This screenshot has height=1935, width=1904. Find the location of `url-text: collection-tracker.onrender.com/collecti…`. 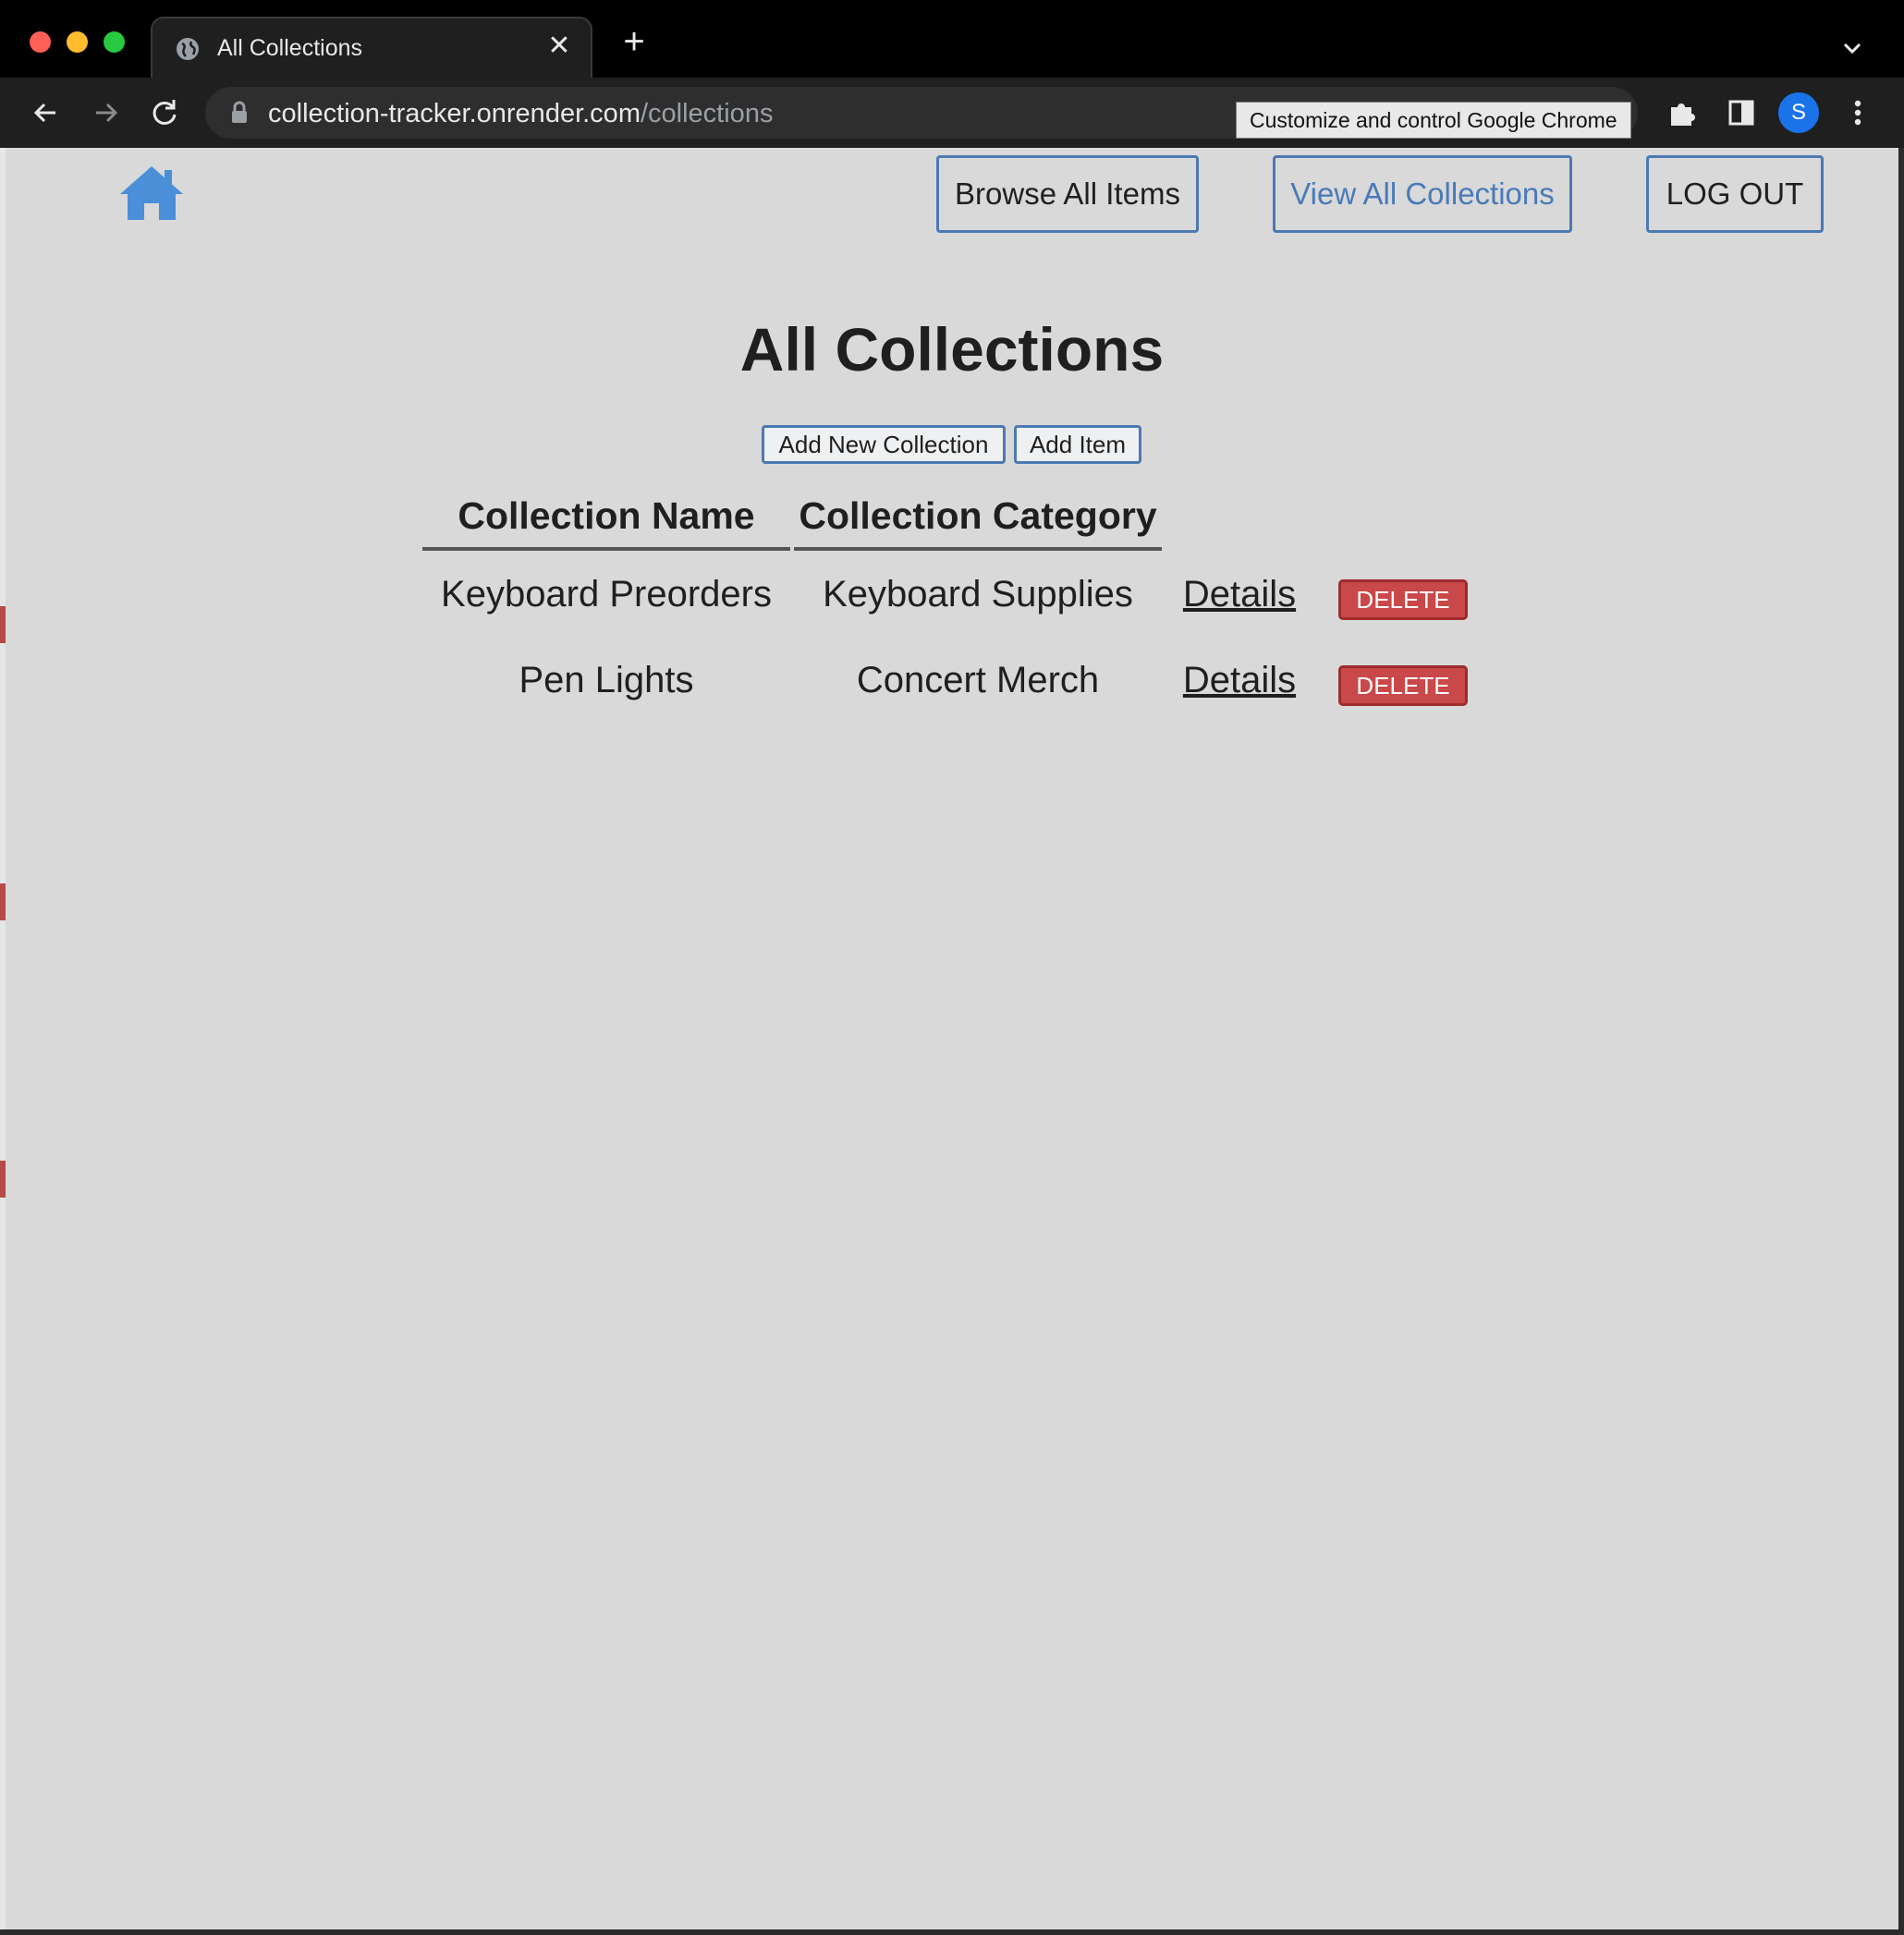

url-text: collection-tracker.onrender.com/collecti… is located at coordinates (520, 114).